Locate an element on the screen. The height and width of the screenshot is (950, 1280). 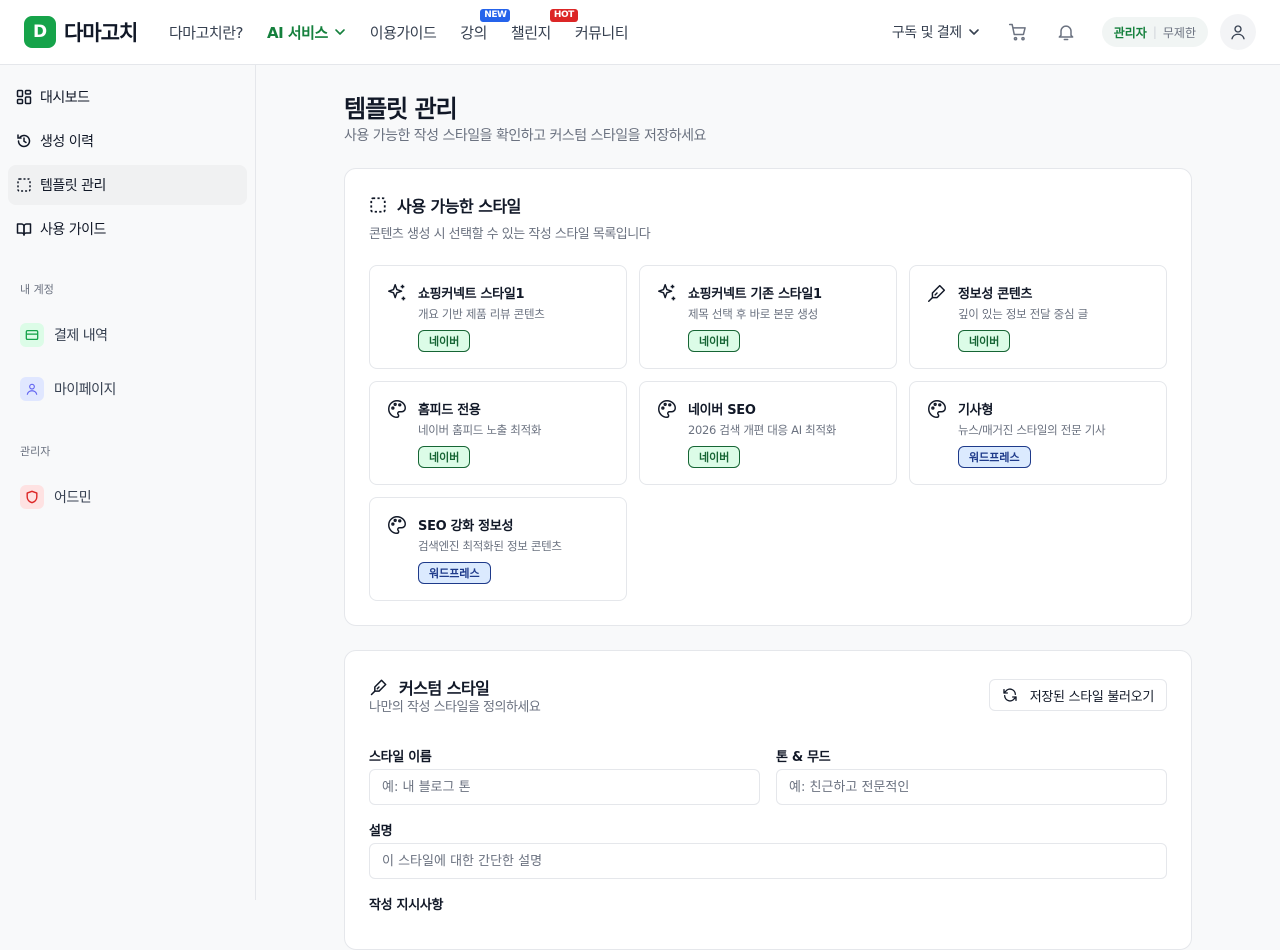
notification-button is located at coordinates (1066, 32).